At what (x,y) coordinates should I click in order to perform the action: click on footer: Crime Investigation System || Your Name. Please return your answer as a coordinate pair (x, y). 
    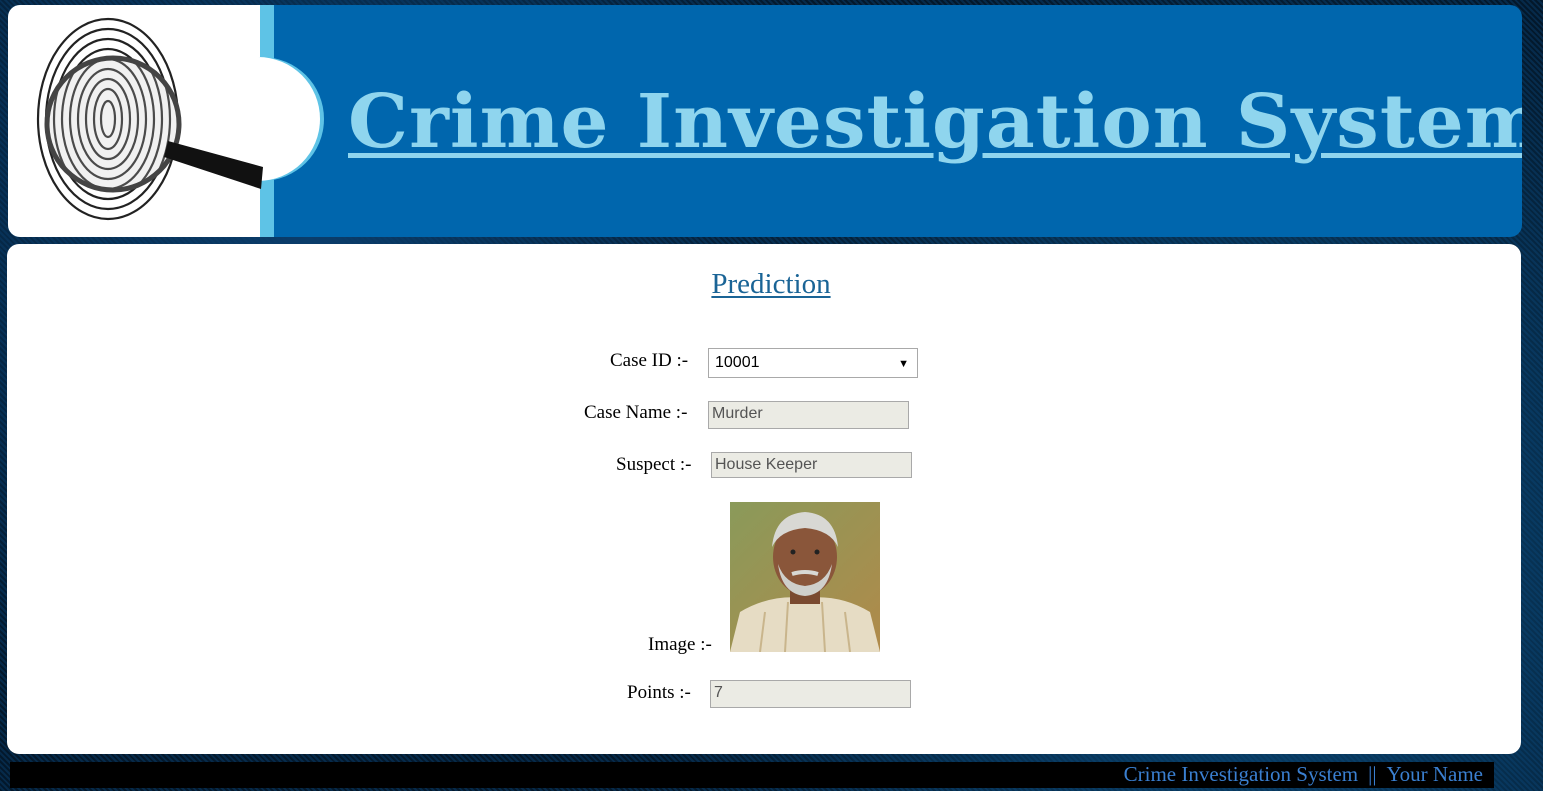
    Looking at the image, I should click on (752, 775).